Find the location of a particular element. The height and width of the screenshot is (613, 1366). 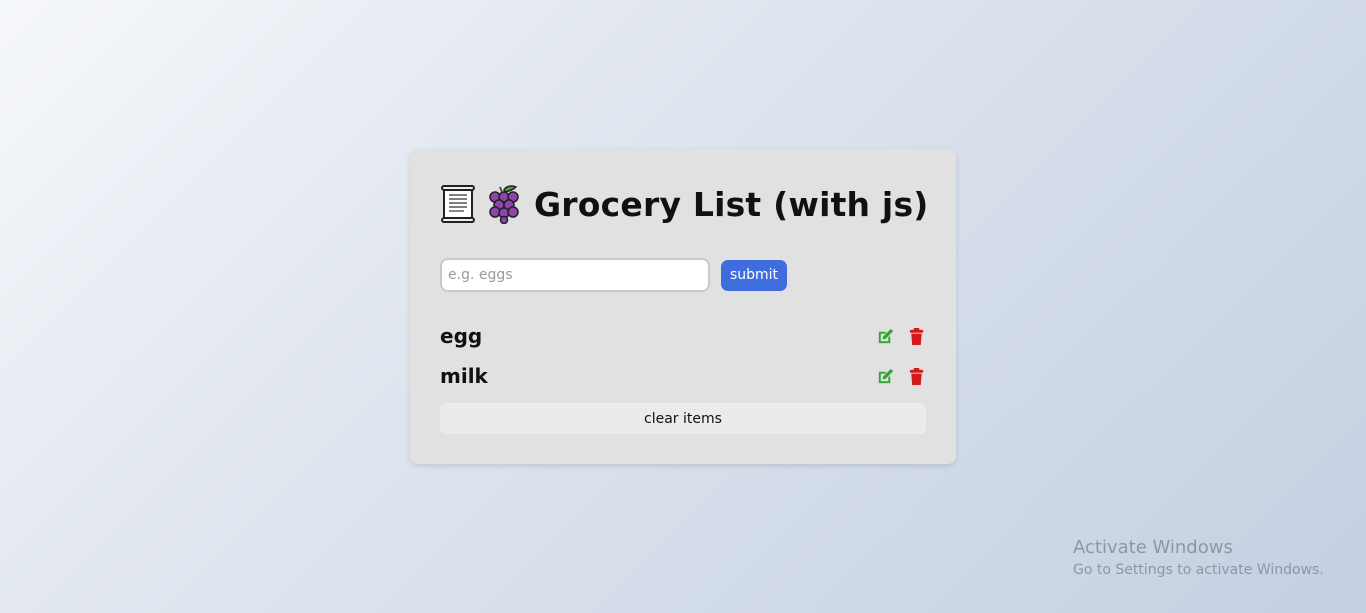

list-item: milk is located at coordinates (683, 376).